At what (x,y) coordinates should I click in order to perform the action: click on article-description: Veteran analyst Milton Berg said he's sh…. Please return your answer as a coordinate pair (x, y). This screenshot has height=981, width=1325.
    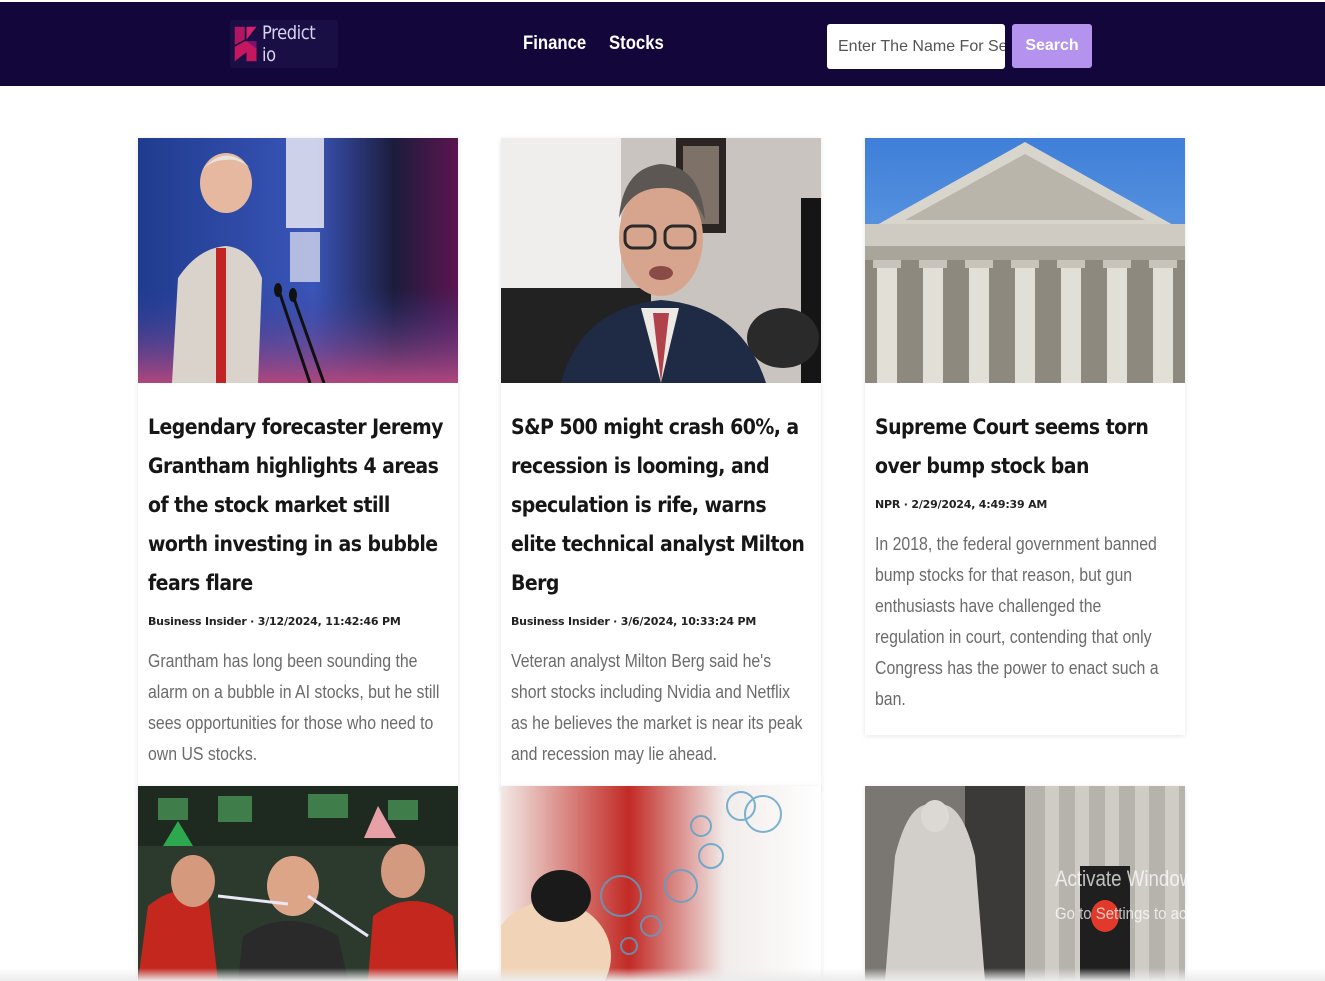
    Looking at the image, I should click on (657, 707).